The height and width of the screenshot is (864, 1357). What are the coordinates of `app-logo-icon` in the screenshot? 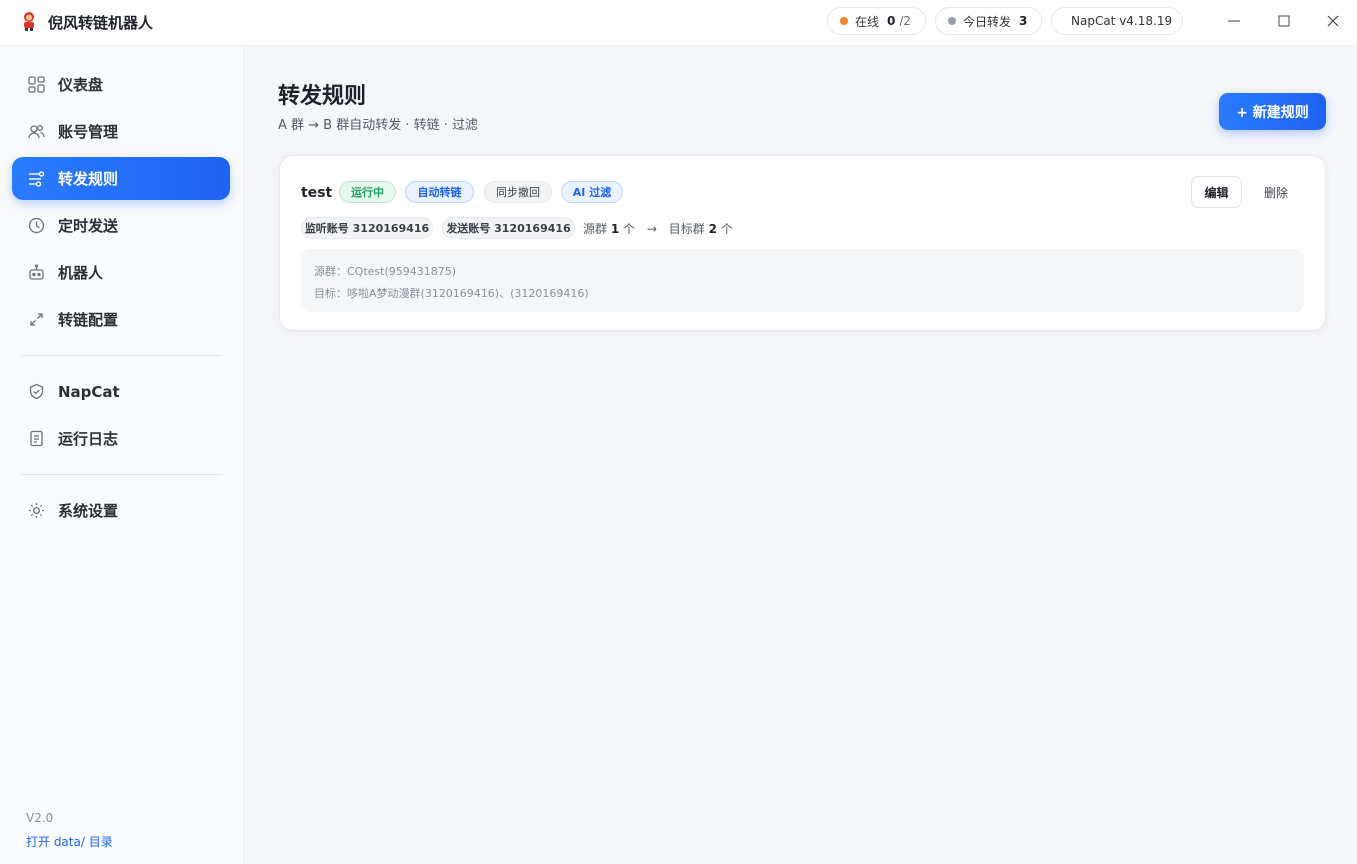 It's located at (29, 21).